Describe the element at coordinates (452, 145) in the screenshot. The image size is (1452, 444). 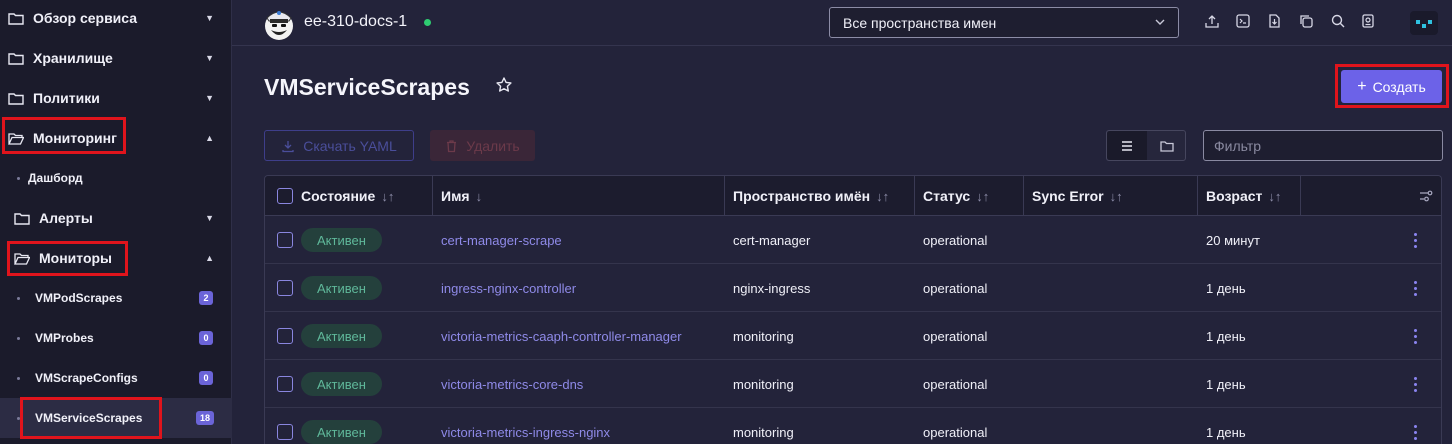
I see `trash-icon` at that location.